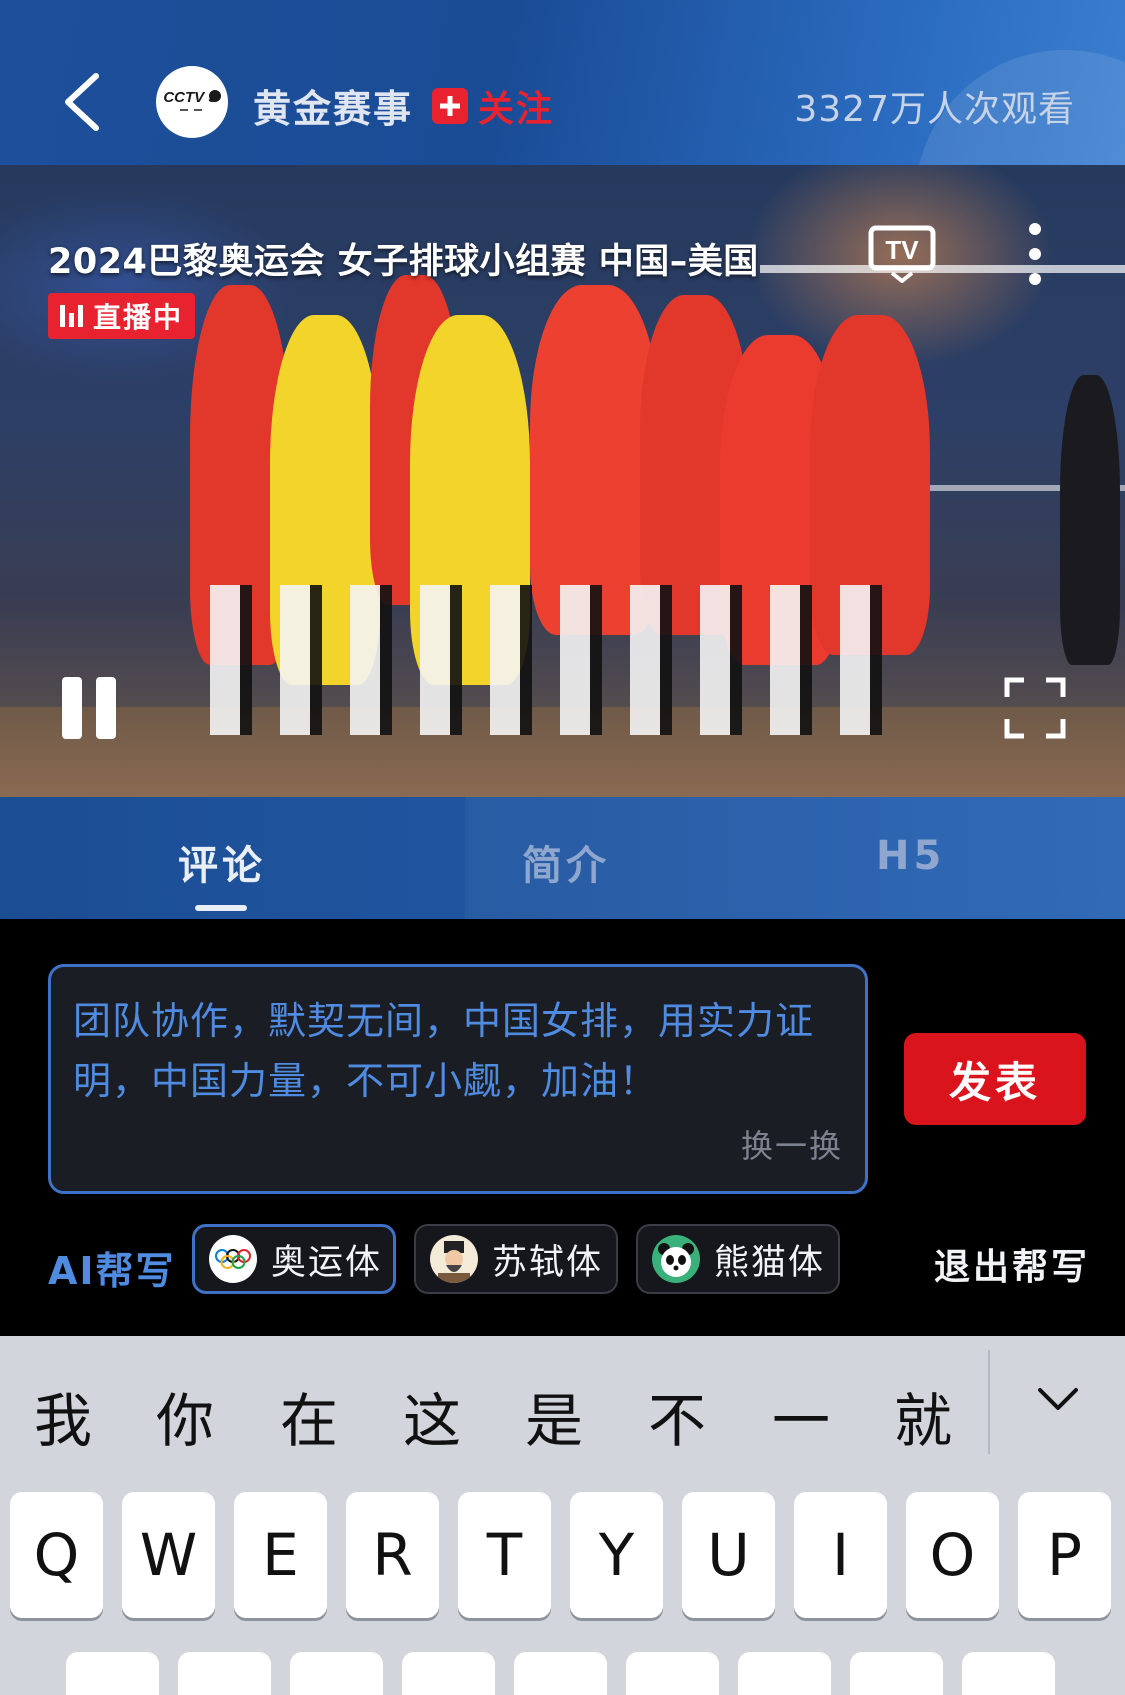  What do you see at coordinates (728, 1555) in the screenshot?
I see `key-u: U` at bounding box center [728, 1555].